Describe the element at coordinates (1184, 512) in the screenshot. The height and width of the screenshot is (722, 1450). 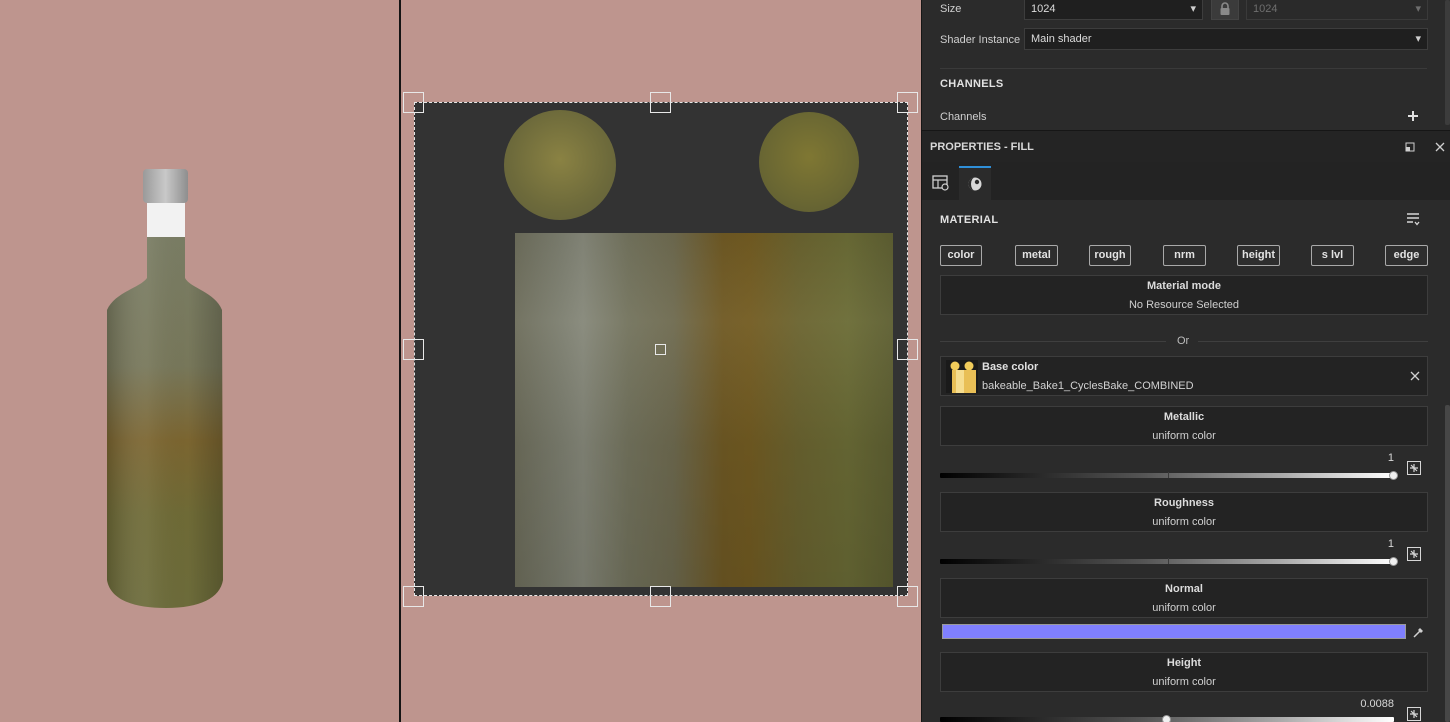
I see `roughness-slot: Roughness uniform color` at that location.